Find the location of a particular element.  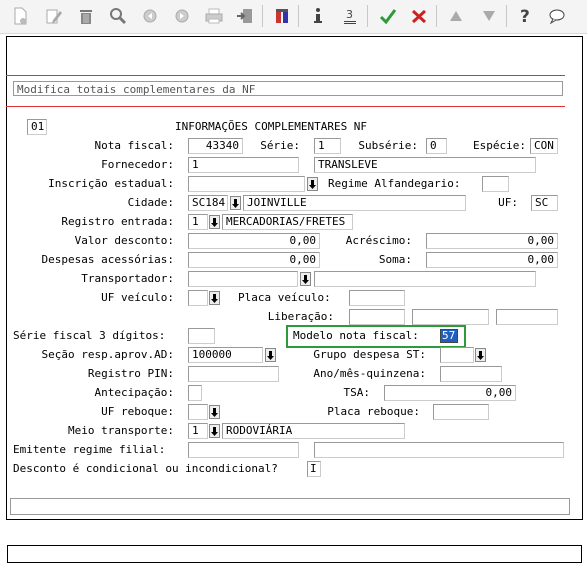

secao-label: Seção resp.aprov.AD: is located at coordinates (107, 354).